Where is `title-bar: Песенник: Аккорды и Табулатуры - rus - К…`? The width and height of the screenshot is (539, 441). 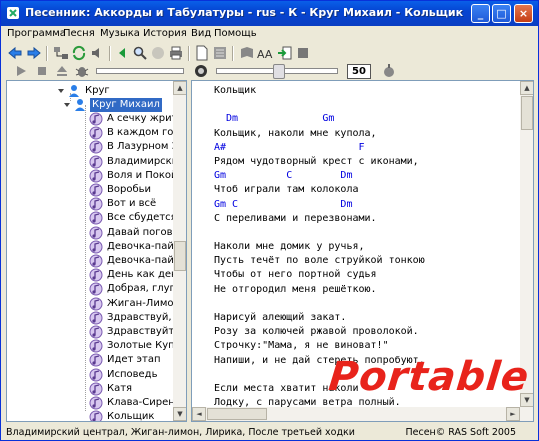 title-bar: Песенник: Аккорды и Табулатуры - rus - К… is located at coordinates (269, 13).